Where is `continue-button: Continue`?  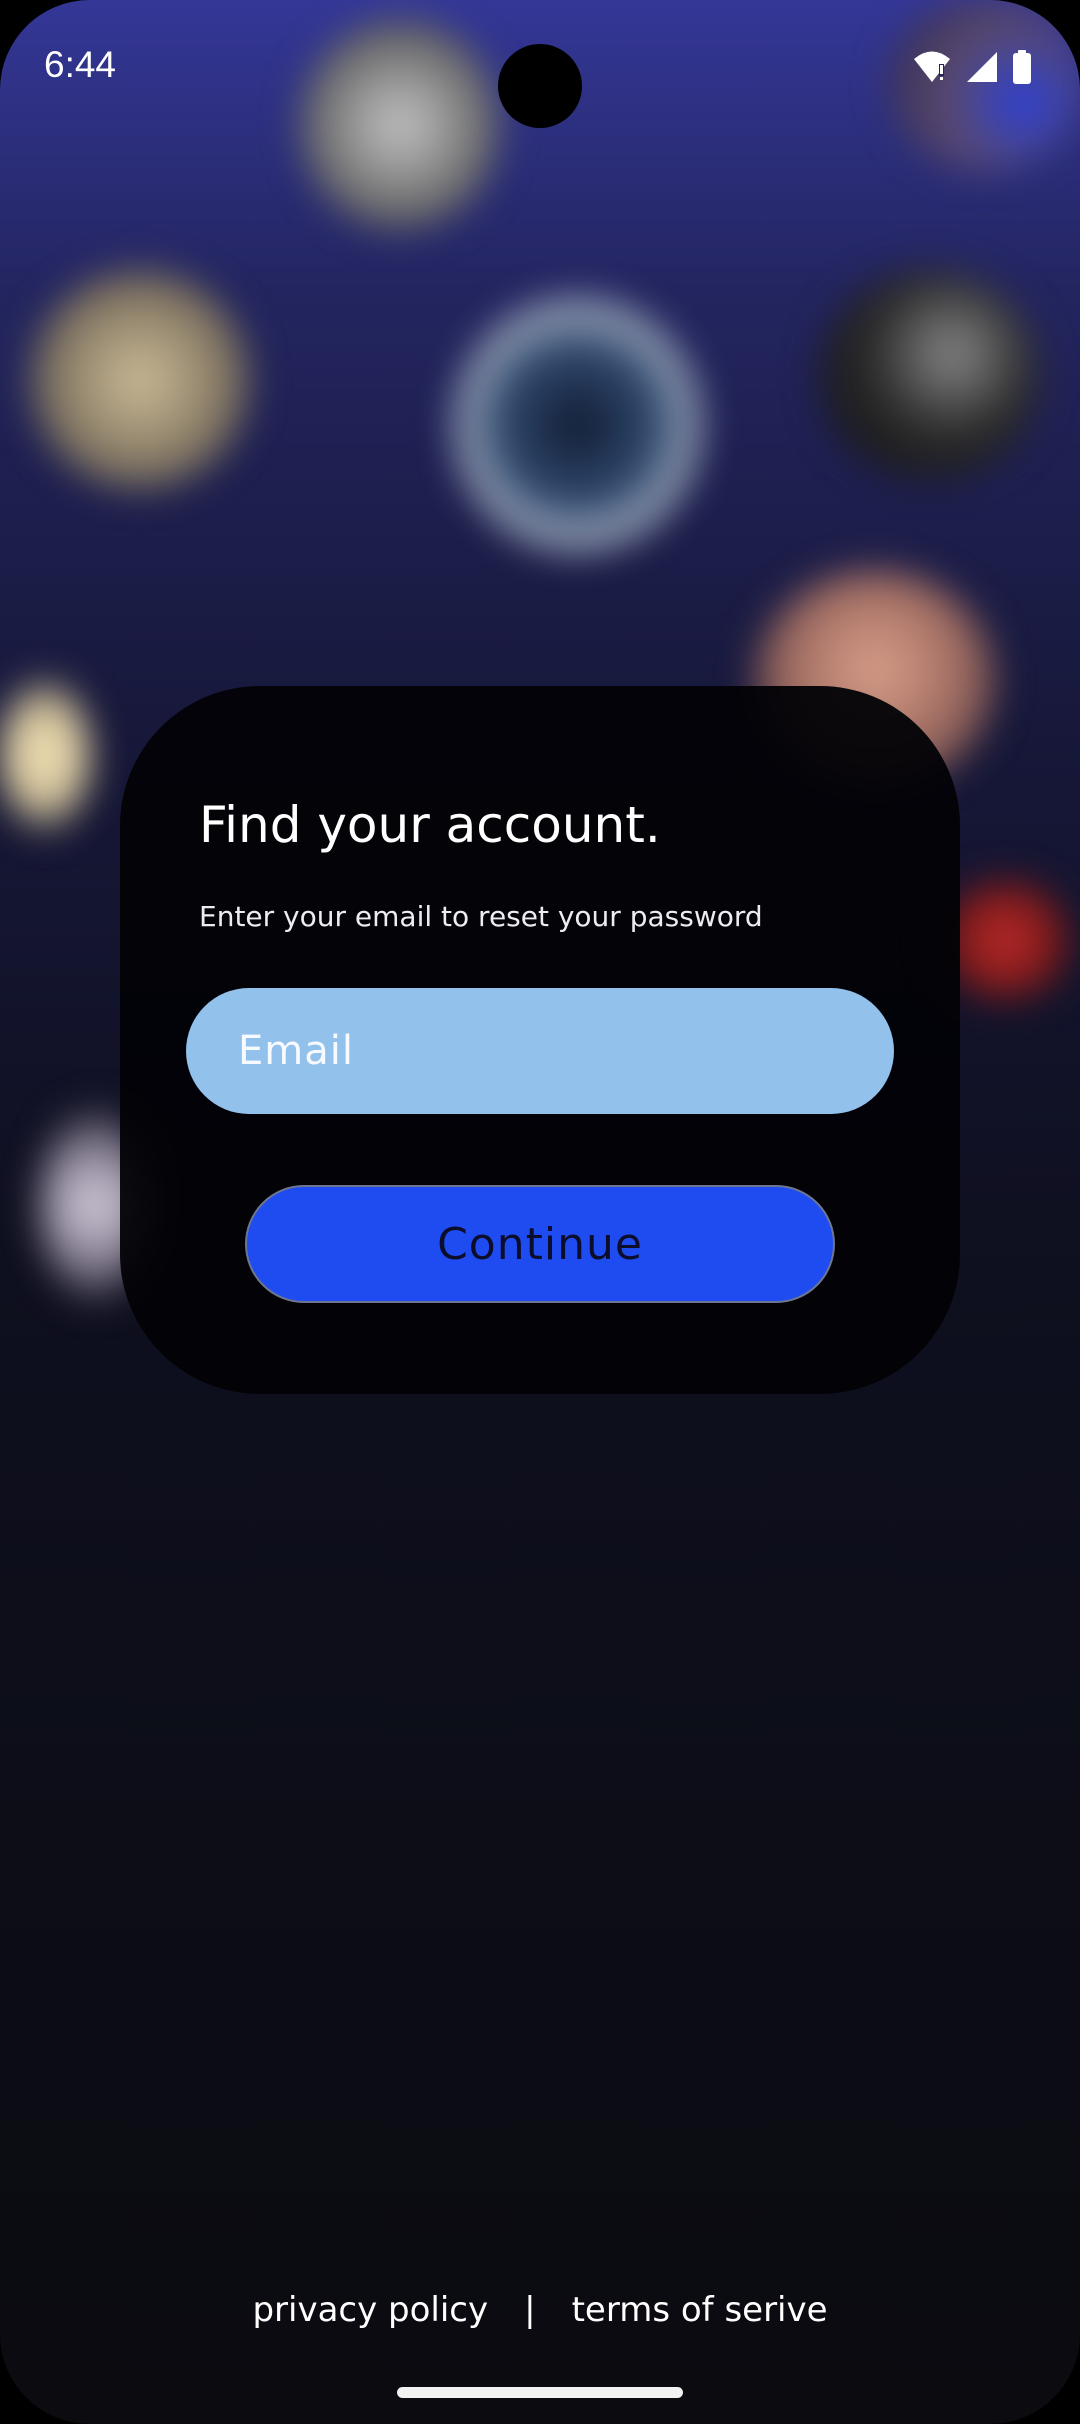
continue-button: Continue is located at coordinates (540, 1244).